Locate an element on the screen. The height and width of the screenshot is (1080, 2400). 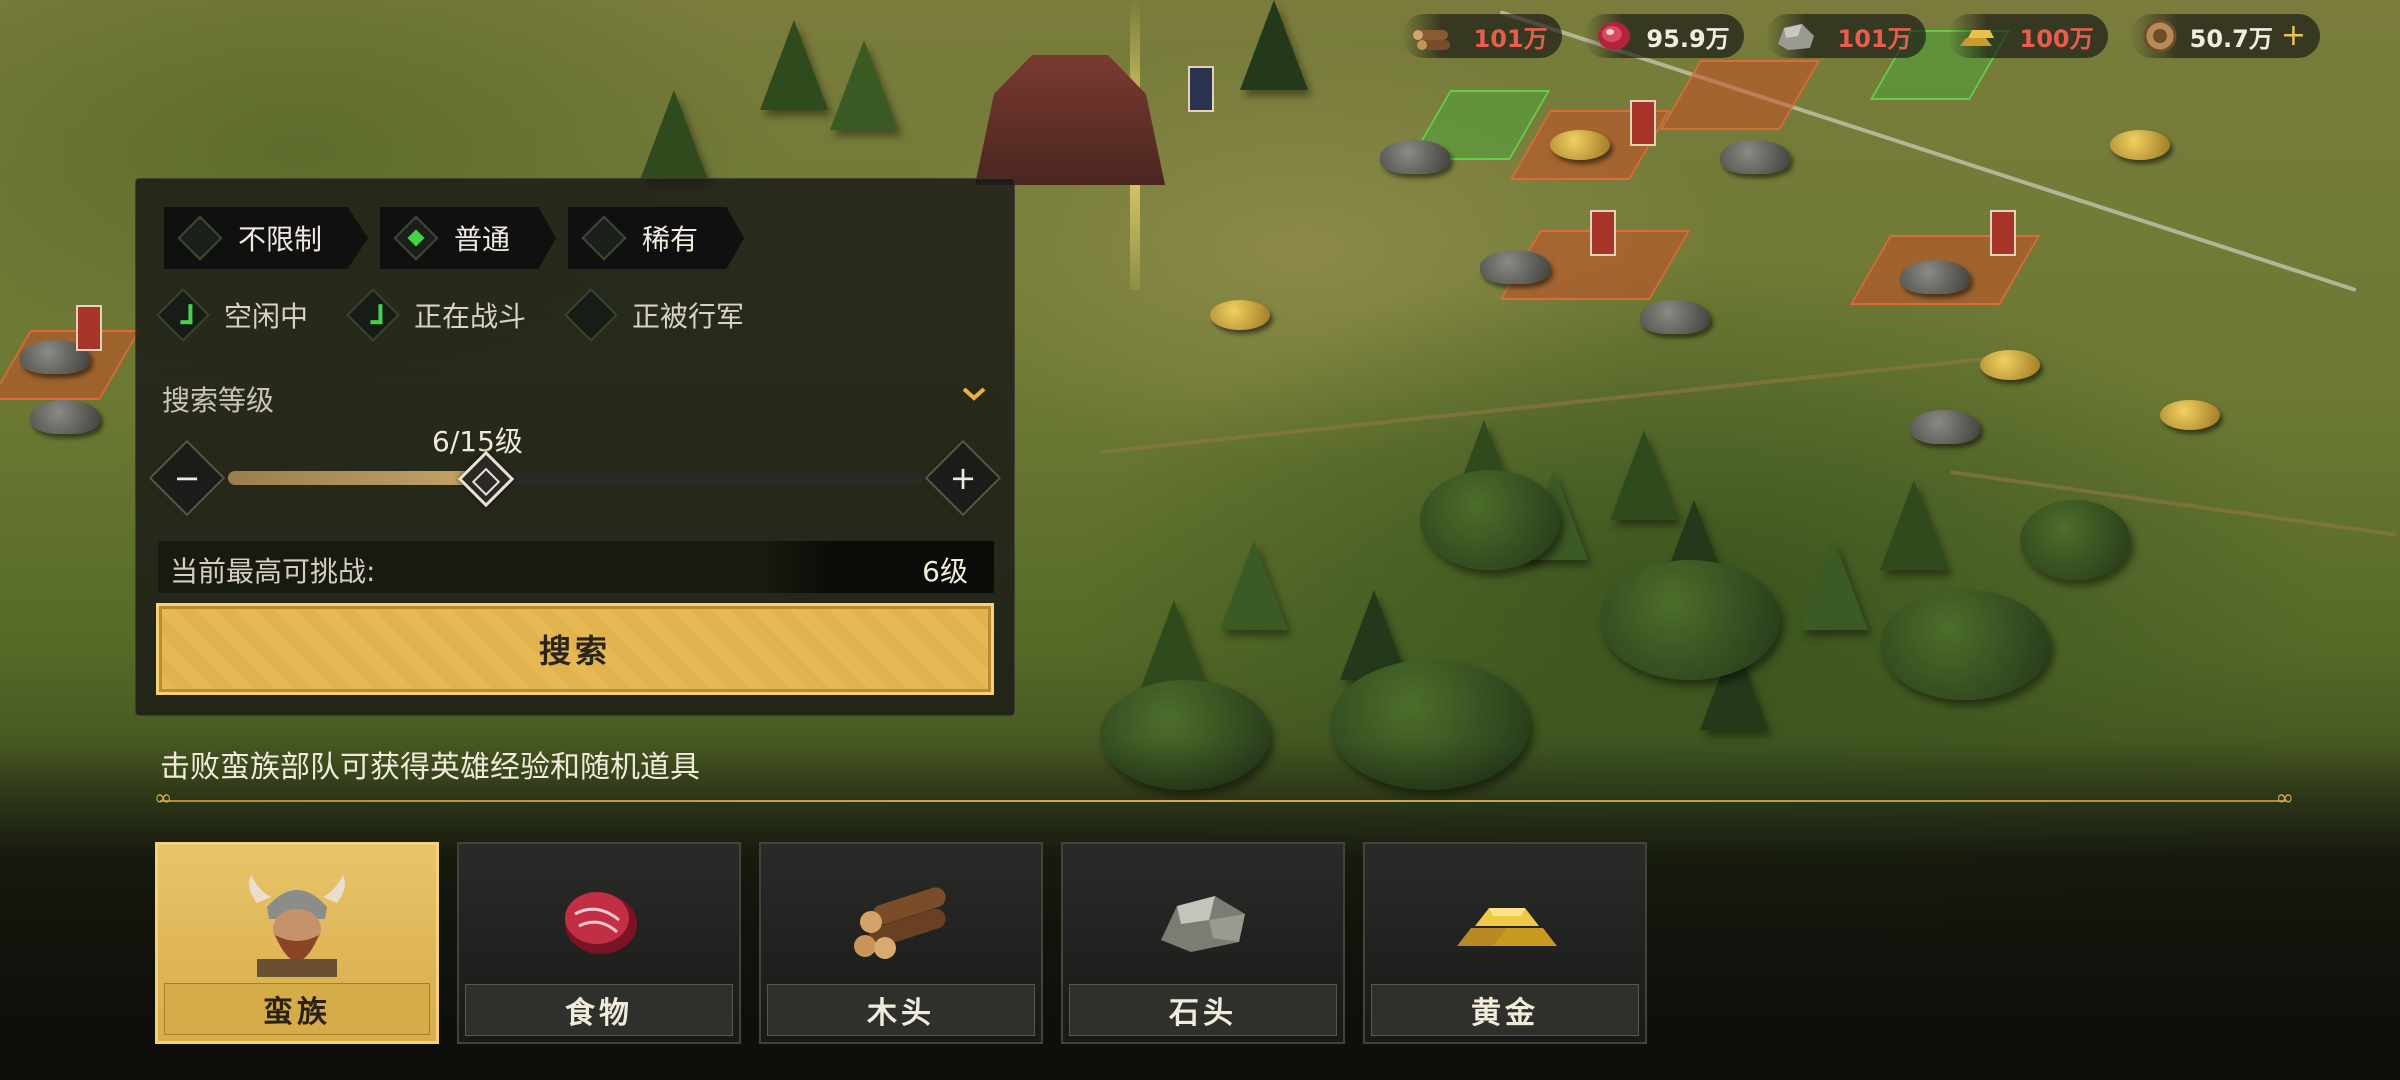
filter-common: 普通 is located at coordinates (468, 238).